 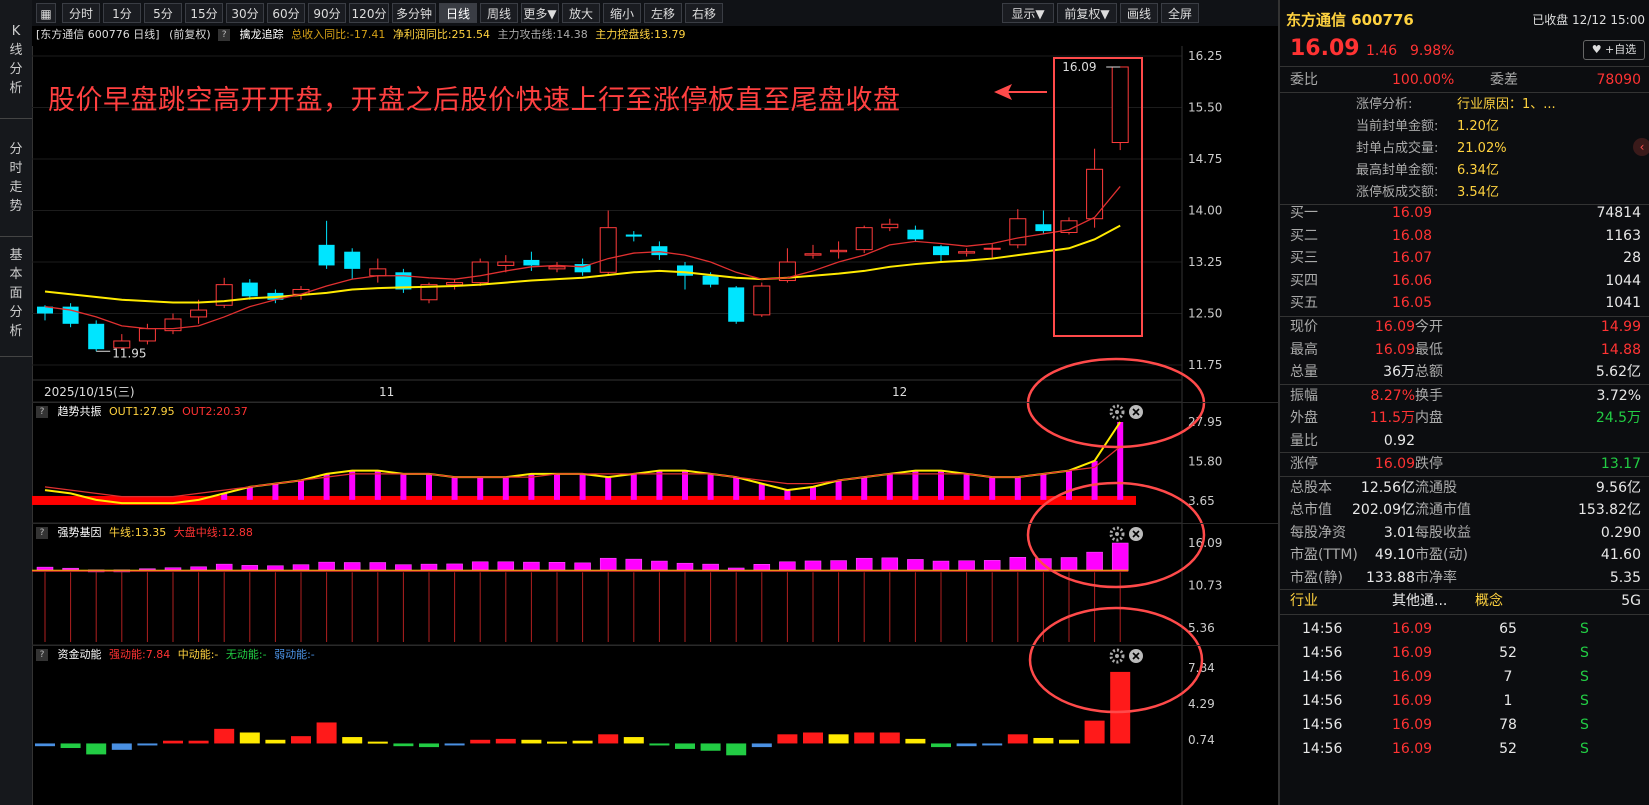 What do you see at coordinates (540, 13) in the screenshot?
I see `toolbar-btn-11: 更多▼` at bounding box center [540, 13].